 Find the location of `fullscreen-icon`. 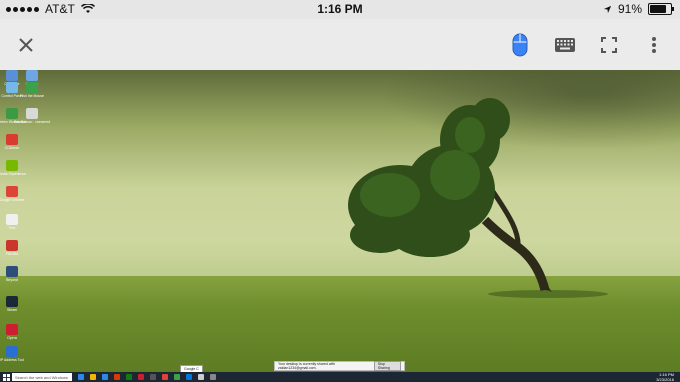

fullscreen-icon is located at coordinates (609, 45).